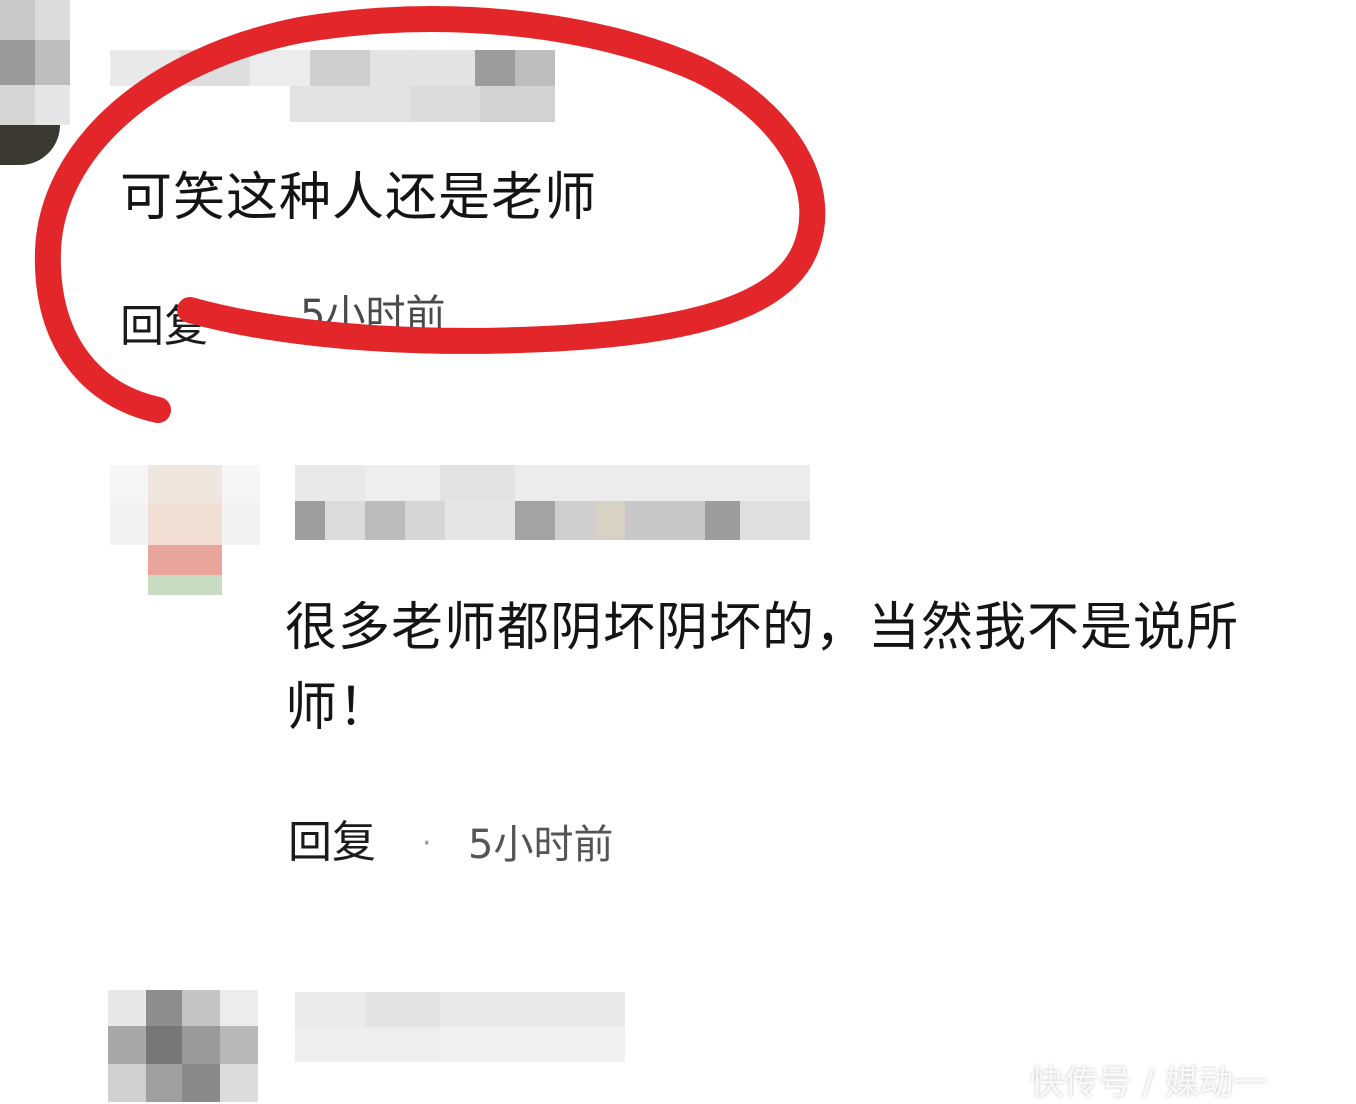 The width and height of the screenshot is (1356, 1104). I want to click on comment-text-line-1: 很多老师都阴坏阴坏的，当然我不是说所, so click(762, 628).